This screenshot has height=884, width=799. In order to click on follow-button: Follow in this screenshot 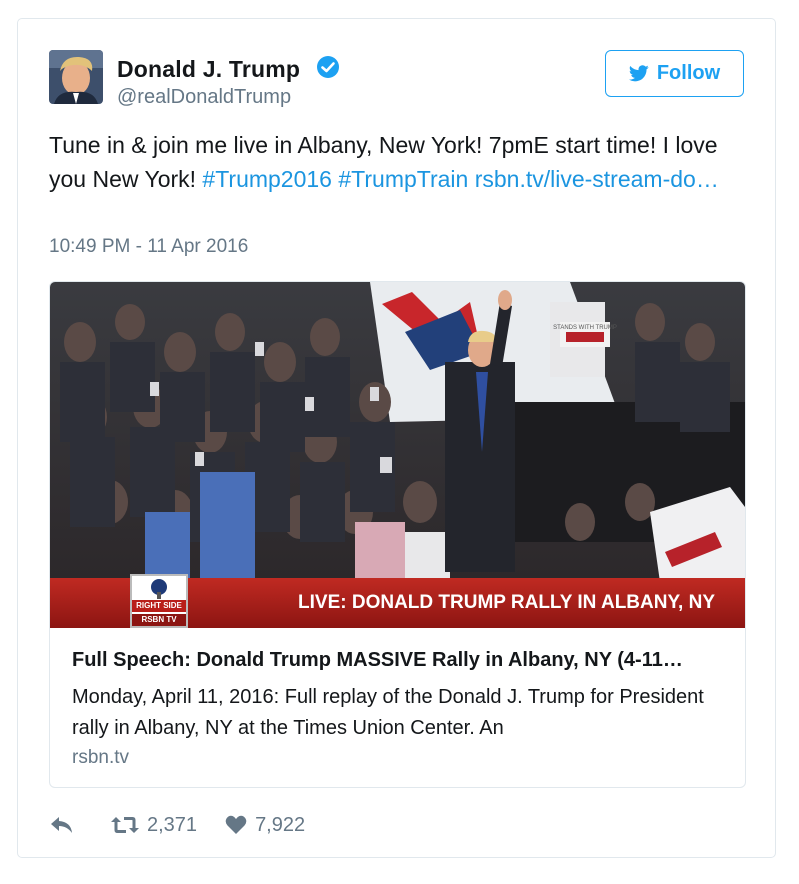, I will do `click(674, 73)`.